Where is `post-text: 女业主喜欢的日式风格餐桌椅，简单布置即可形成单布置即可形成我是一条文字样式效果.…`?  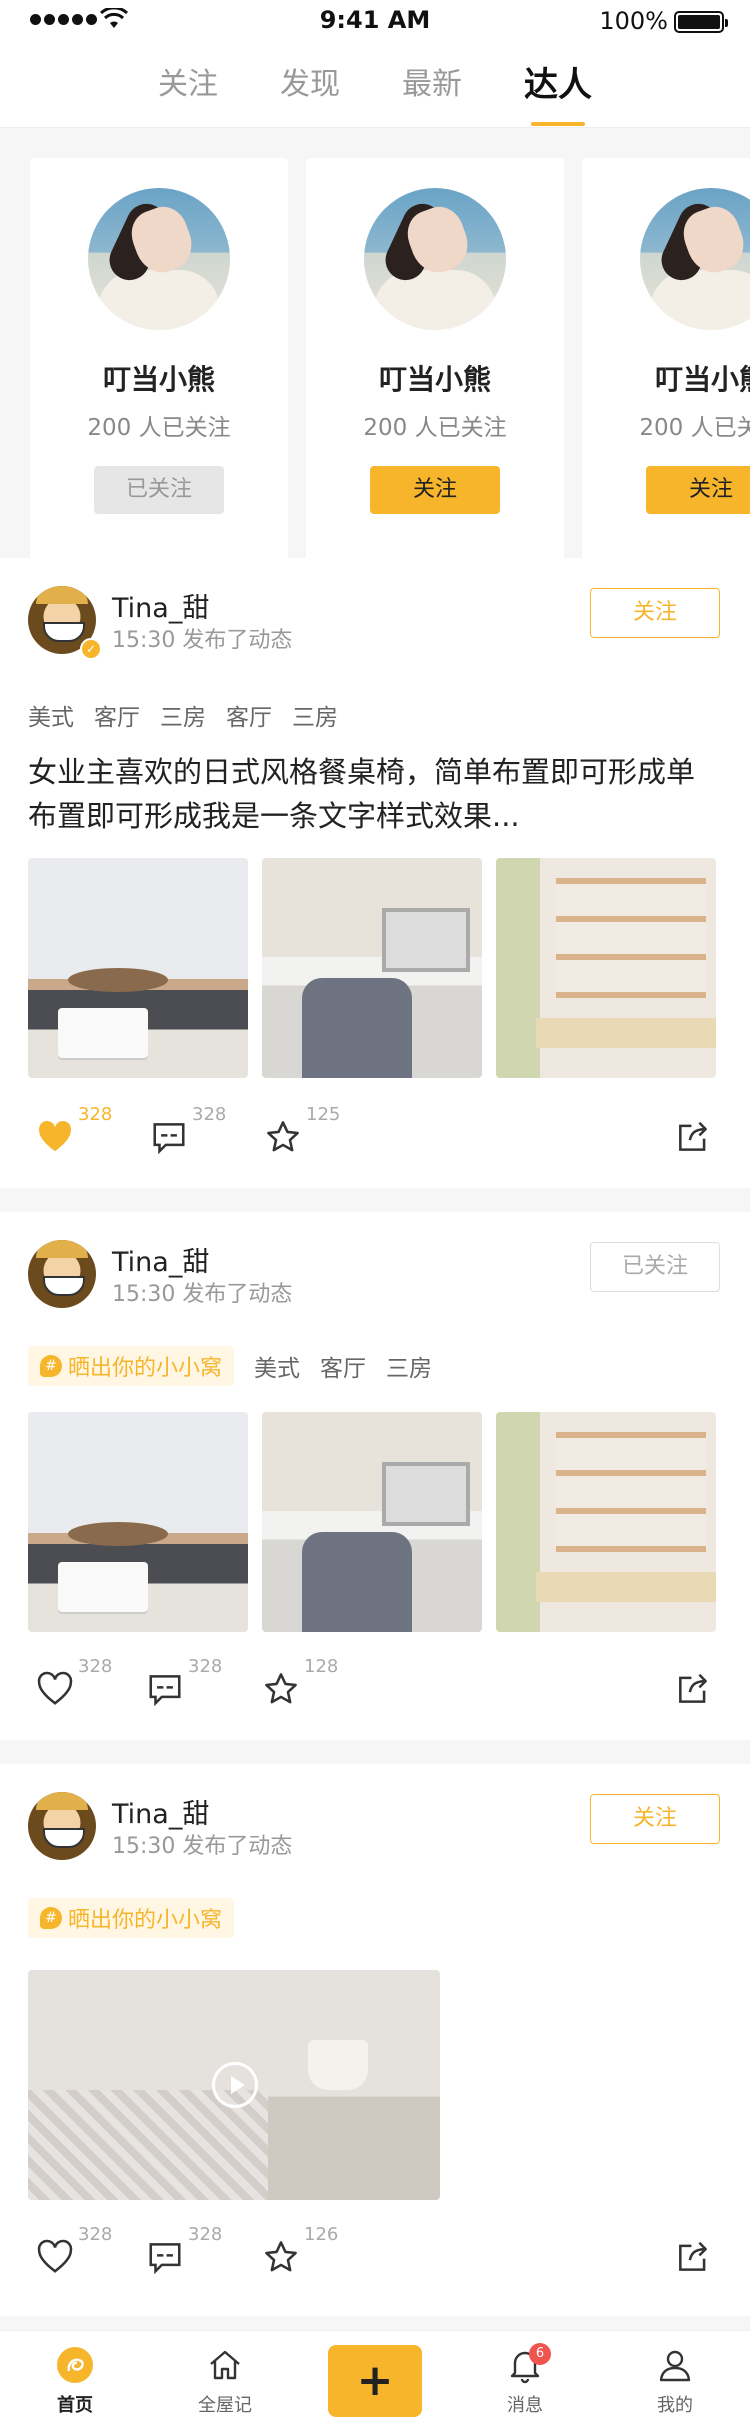
post-text: 女业主喜欢的日式风格餐桌椅，简单布置即可形成单布置即可形成我是一条文字样式效果.… is located at coordinates (373, 794).